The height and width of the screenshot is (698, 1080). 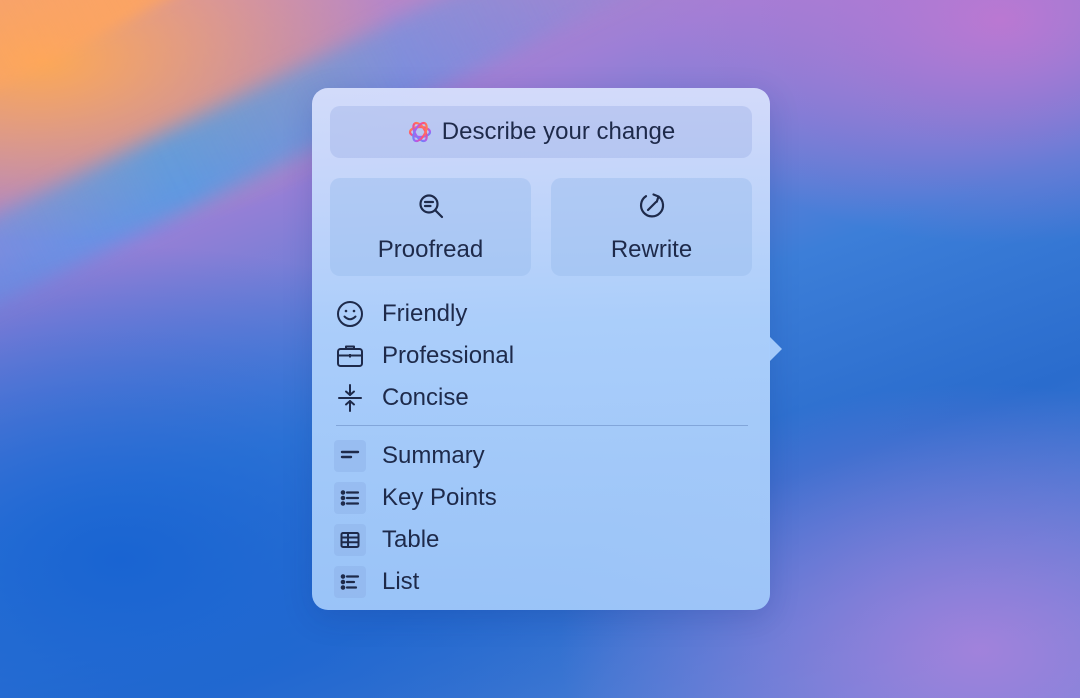 What do you see at coordinates (439, 497) in the screenshot?
I see `menu-item-label: Key Points` at bounding box center [439, 497].